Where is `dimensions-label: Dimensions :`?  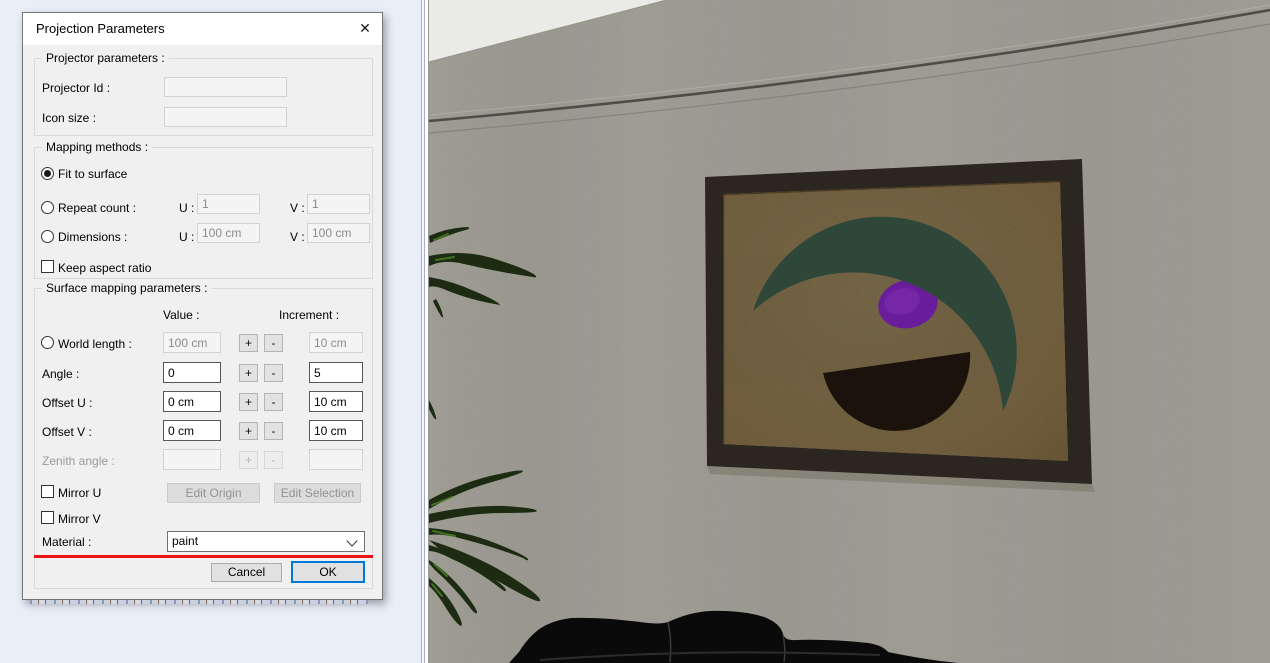 dimensions-label: Dimensions : is located at coordinates (93, 237).